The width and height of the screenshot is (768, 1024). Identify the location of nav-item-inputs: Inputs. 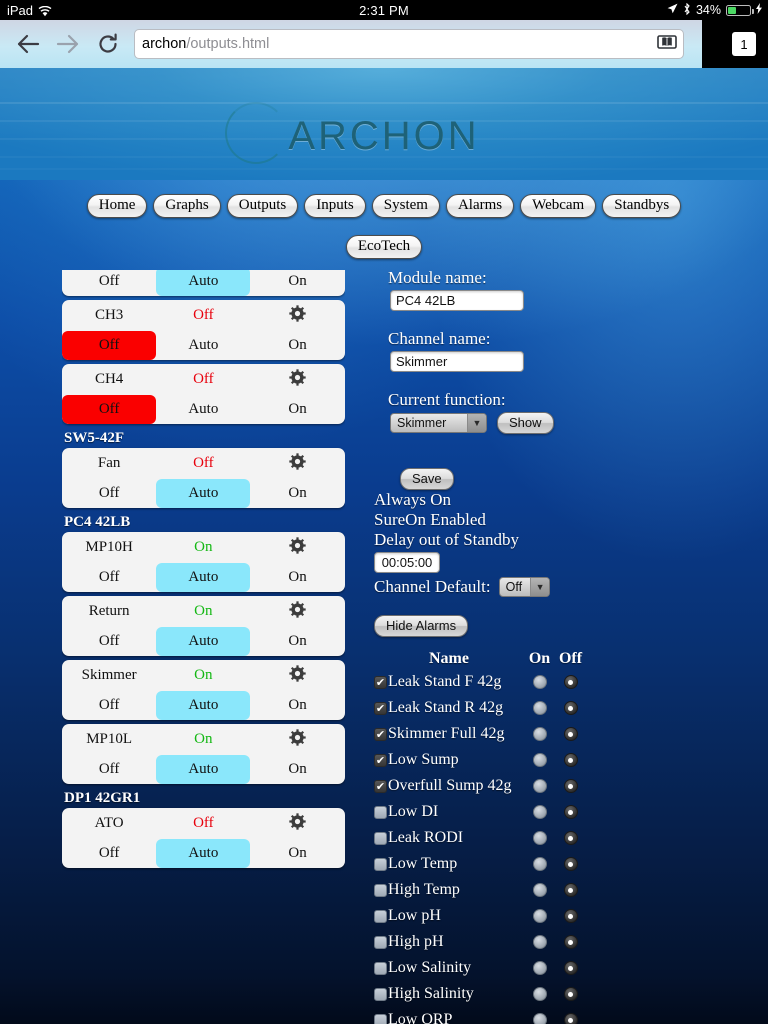
(335, 206).